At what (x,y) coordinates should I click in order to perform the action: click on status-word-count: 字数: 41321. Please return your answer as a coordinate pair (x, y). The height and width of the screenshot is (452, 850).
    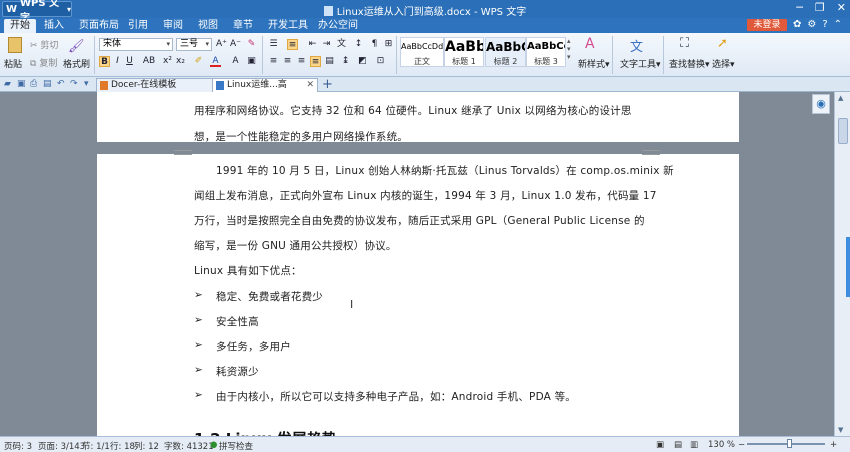
    Looking at the image, I should click on (189, 446).